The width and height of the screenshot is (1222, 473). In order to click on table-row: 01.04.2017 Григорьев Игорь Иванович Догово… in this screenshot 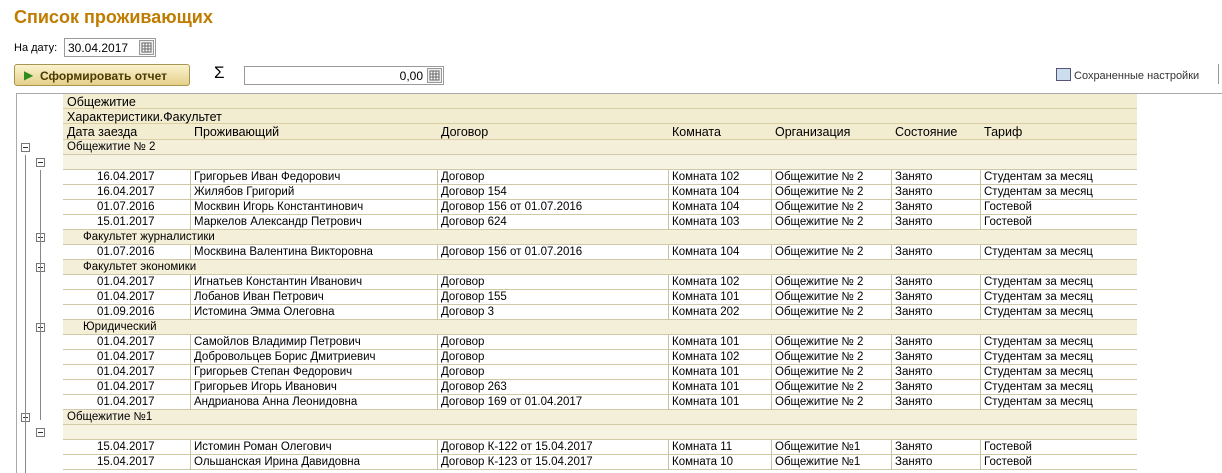, I will do `click(600, 387)`.